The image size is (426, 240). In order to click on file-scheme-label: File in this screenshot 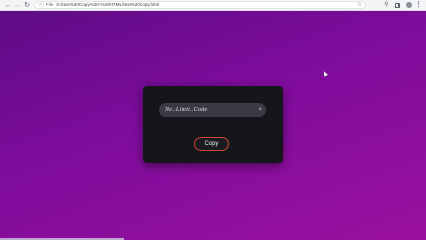, I will do `click(50, 4)`.